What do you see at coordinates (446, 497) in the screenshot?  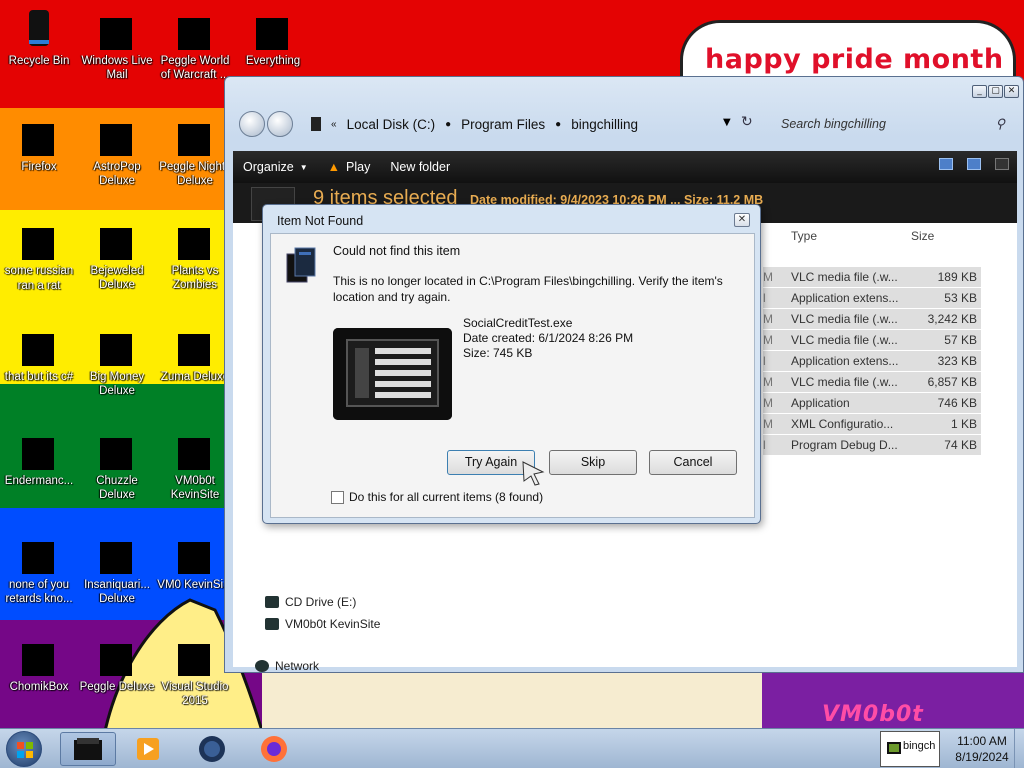 I see `checkbox-label: Do this for all current items (8 found)` at bounding box center [446, 497].